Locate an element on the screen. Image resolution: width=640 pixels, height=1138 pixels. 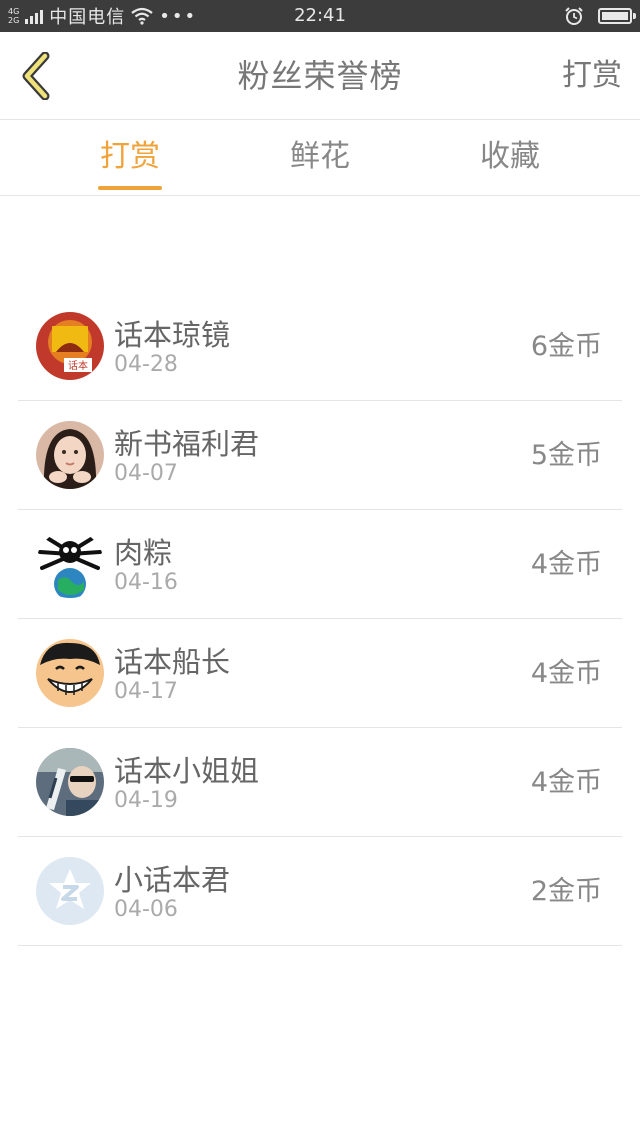
fan-date: 04-28 is located at coordinates (146, 364).